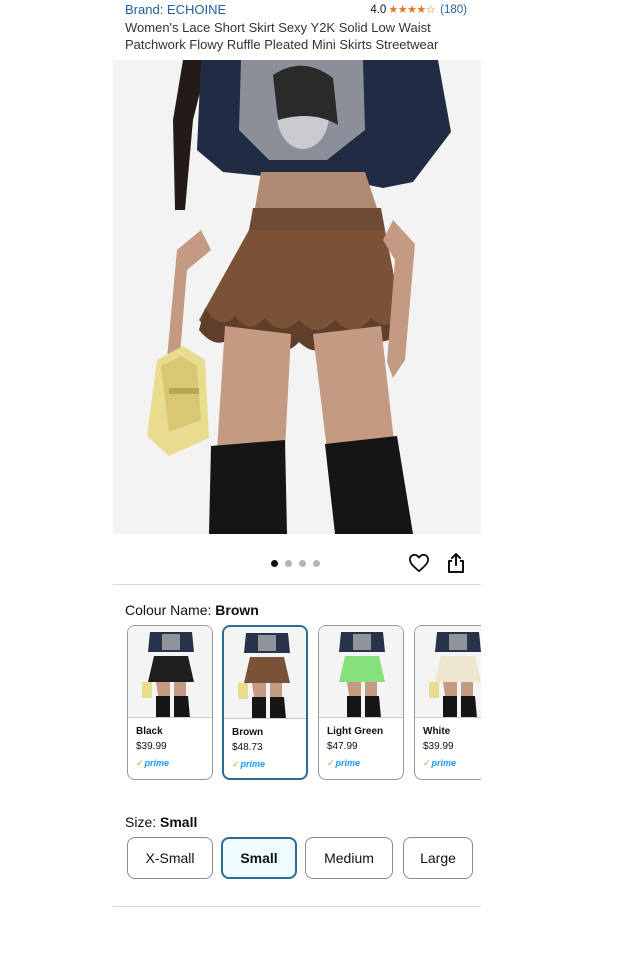 This screenshot has height=960, width=644. I want to click on colour-name-label: Colour Name: Brown, so click(192, 610).